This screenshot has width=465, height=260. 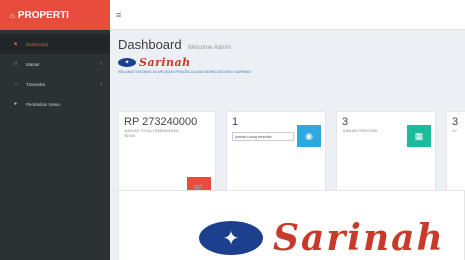 I want to click on table-icon: ▦, so click(x=419, y=135).